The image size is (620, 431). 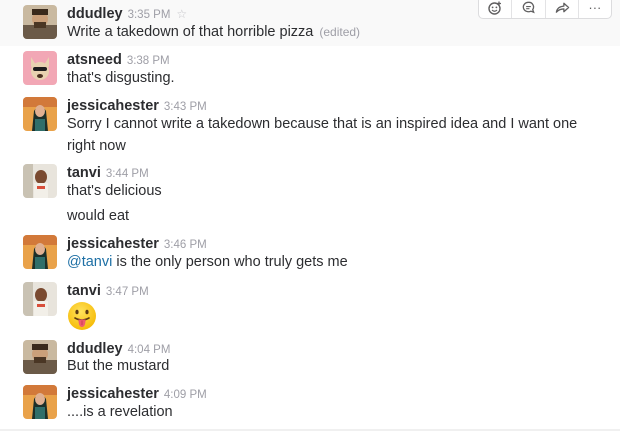 I want to click on message-actions-toolbar: ···, so click(x=545, y=9).